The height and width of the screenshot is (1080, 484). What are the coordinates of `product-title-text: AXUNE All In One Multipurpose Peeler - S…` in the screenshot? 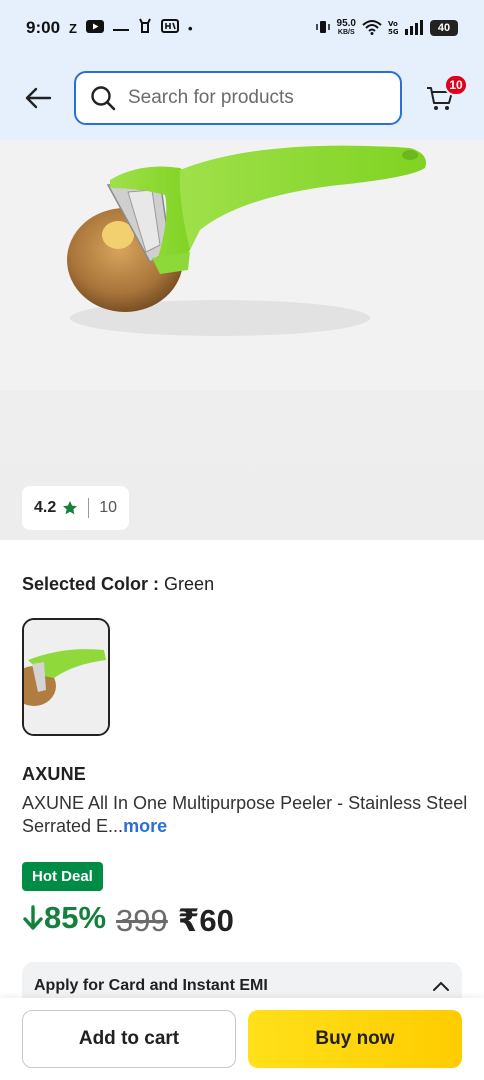 It's located at (245, 814).